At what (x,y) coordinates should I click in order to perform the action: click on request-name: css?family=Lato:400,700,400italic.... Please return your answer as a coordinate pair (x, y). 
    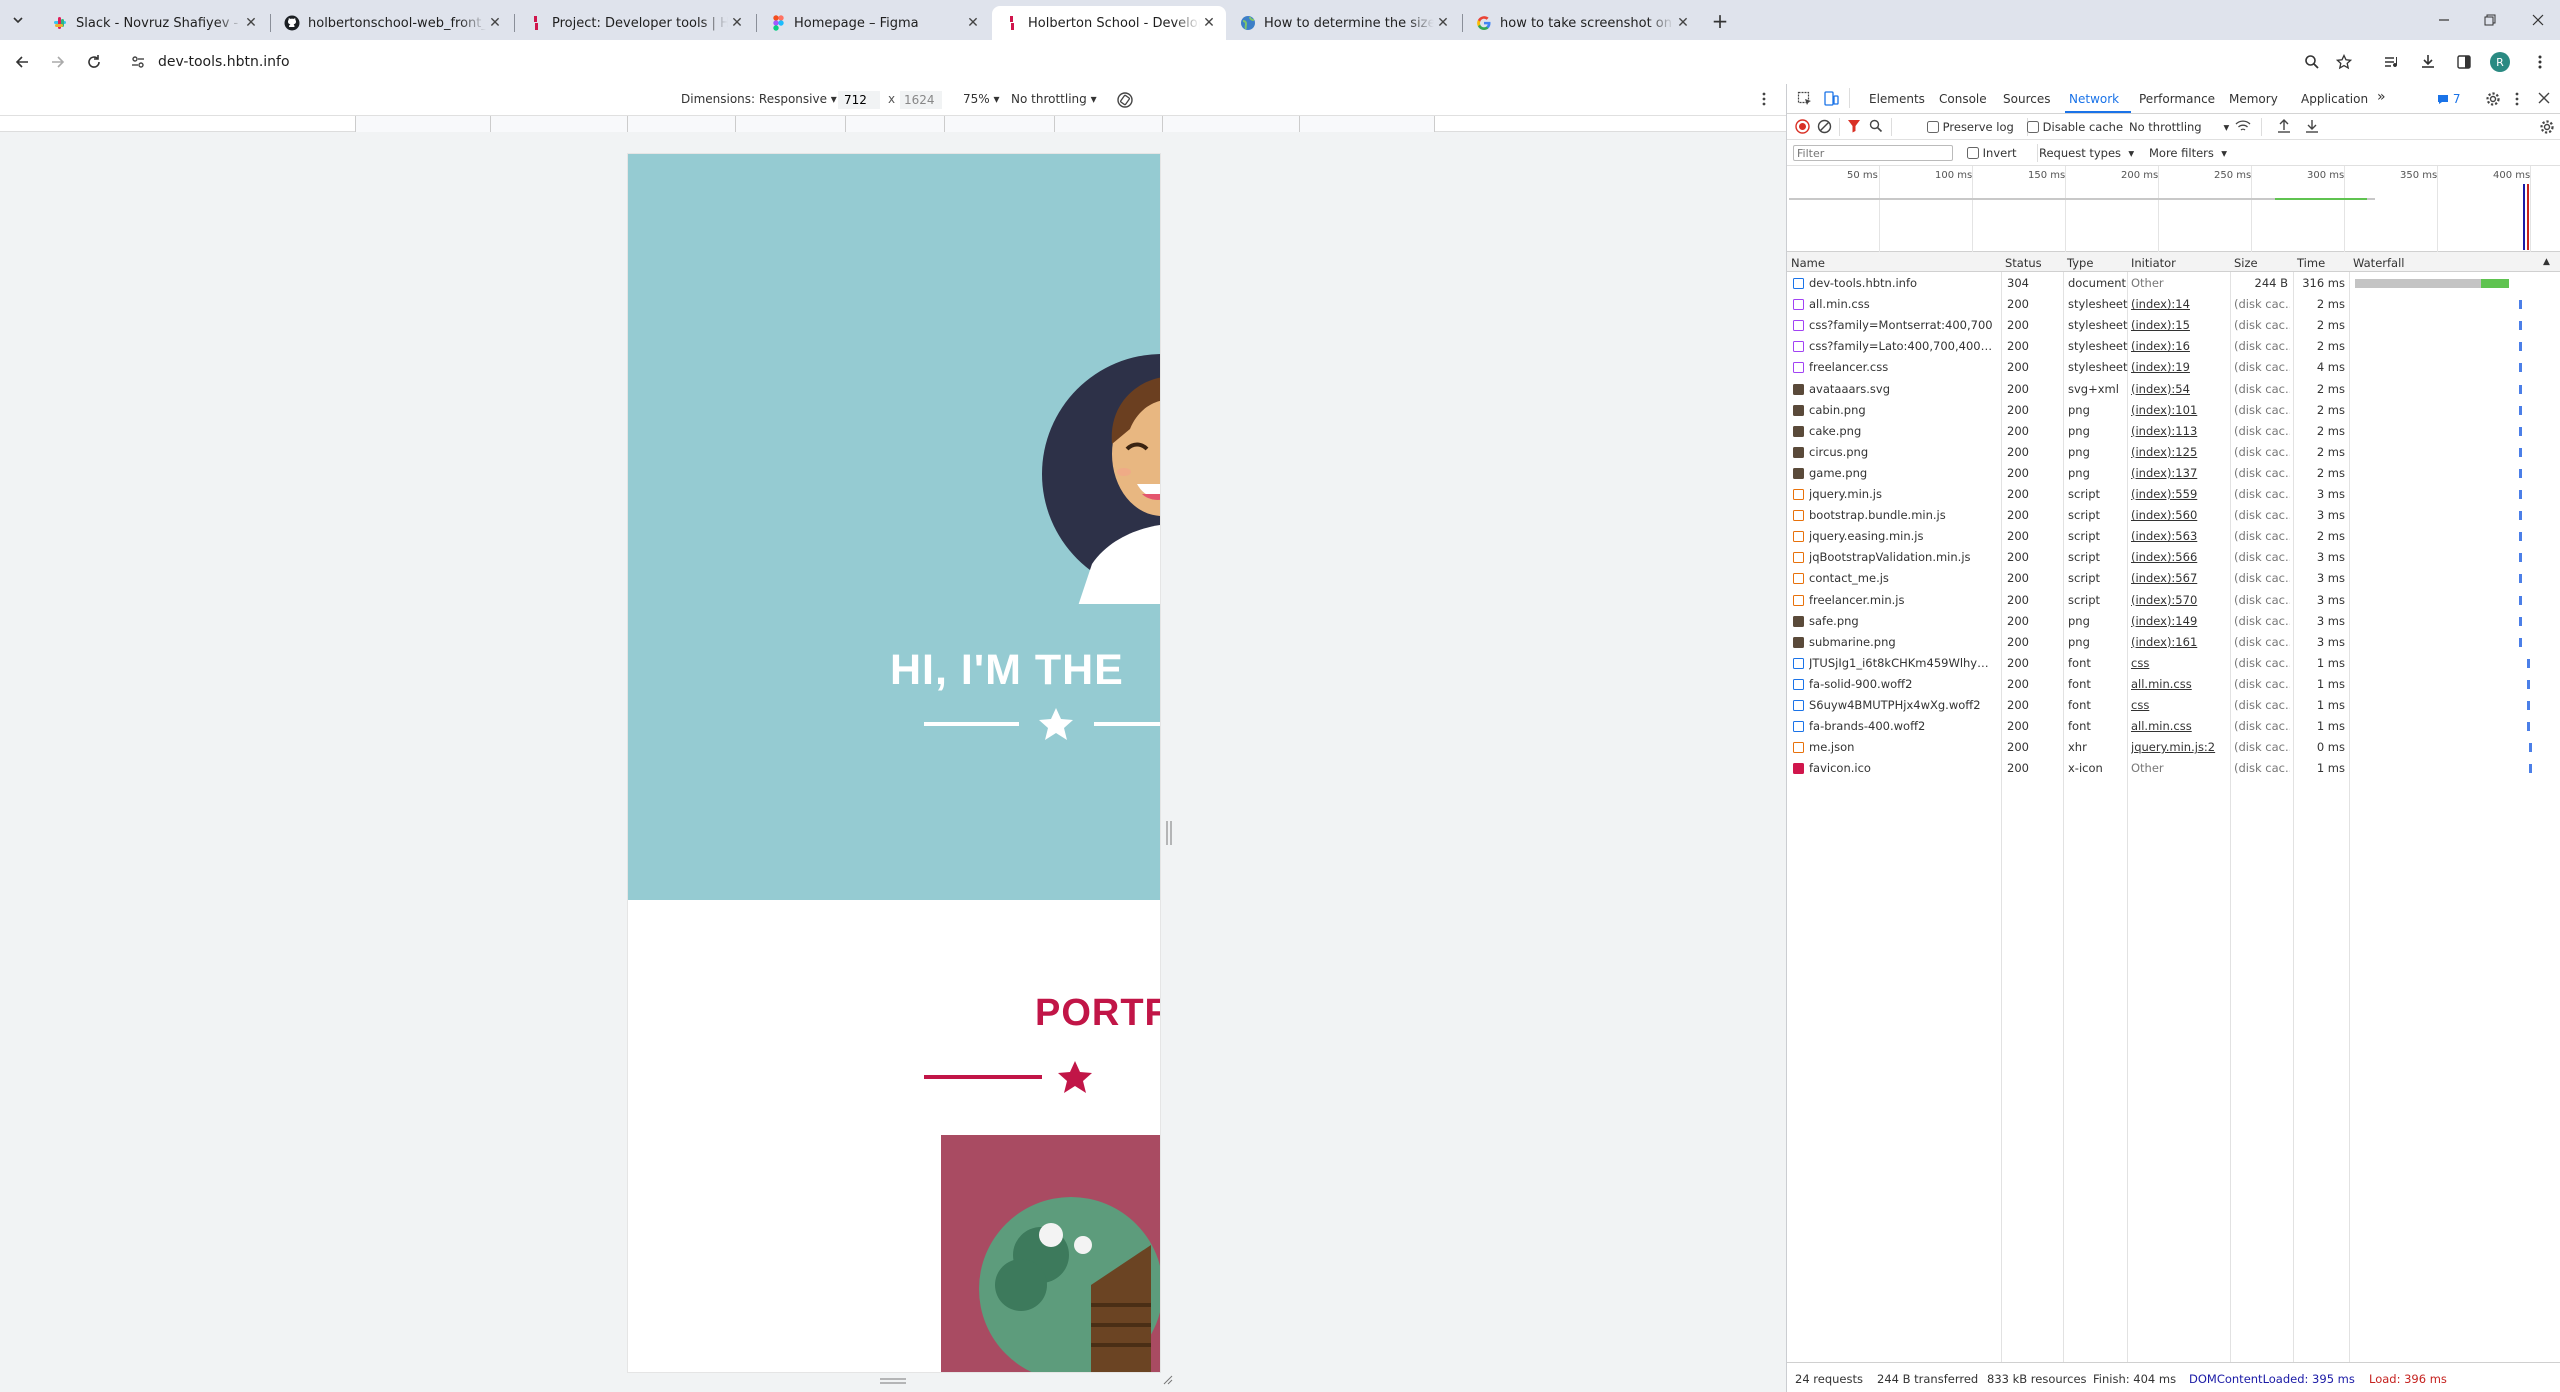
    Looking at the image, I should click on (1902, 346).